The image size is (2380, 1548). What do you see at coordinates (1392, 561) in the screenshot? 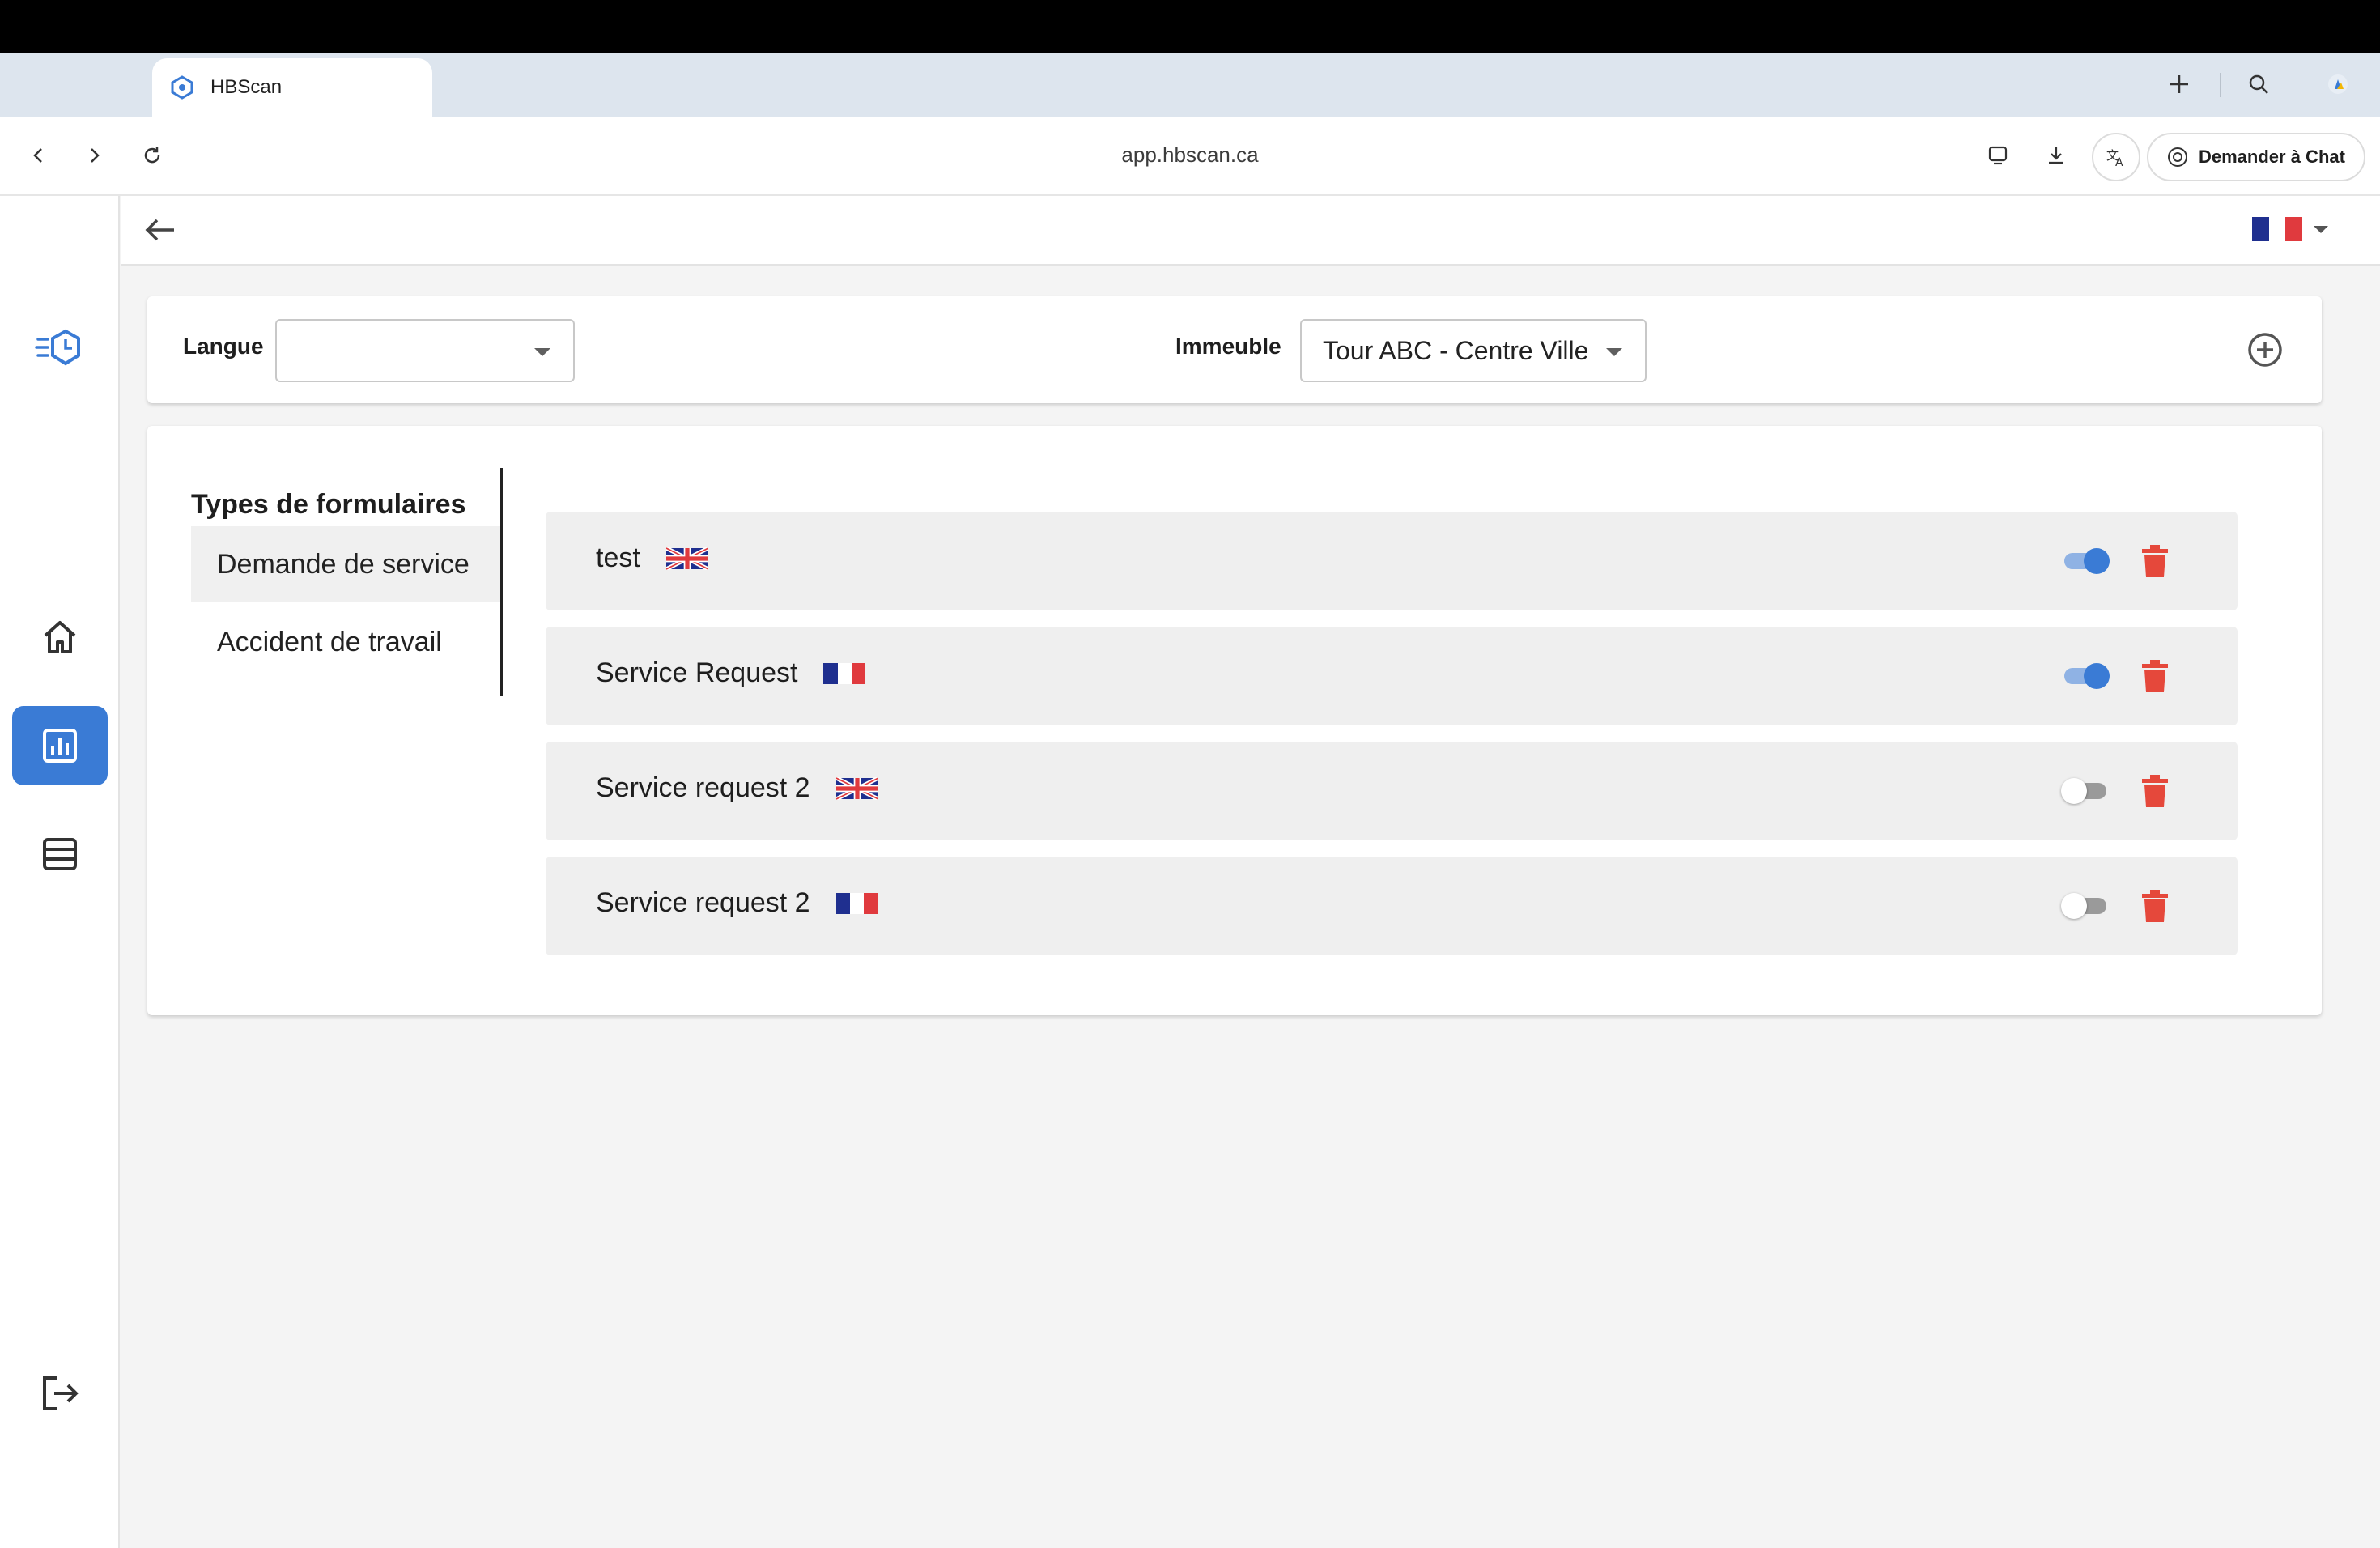
I see `form-row: test` at bounding box center [1392, 561].